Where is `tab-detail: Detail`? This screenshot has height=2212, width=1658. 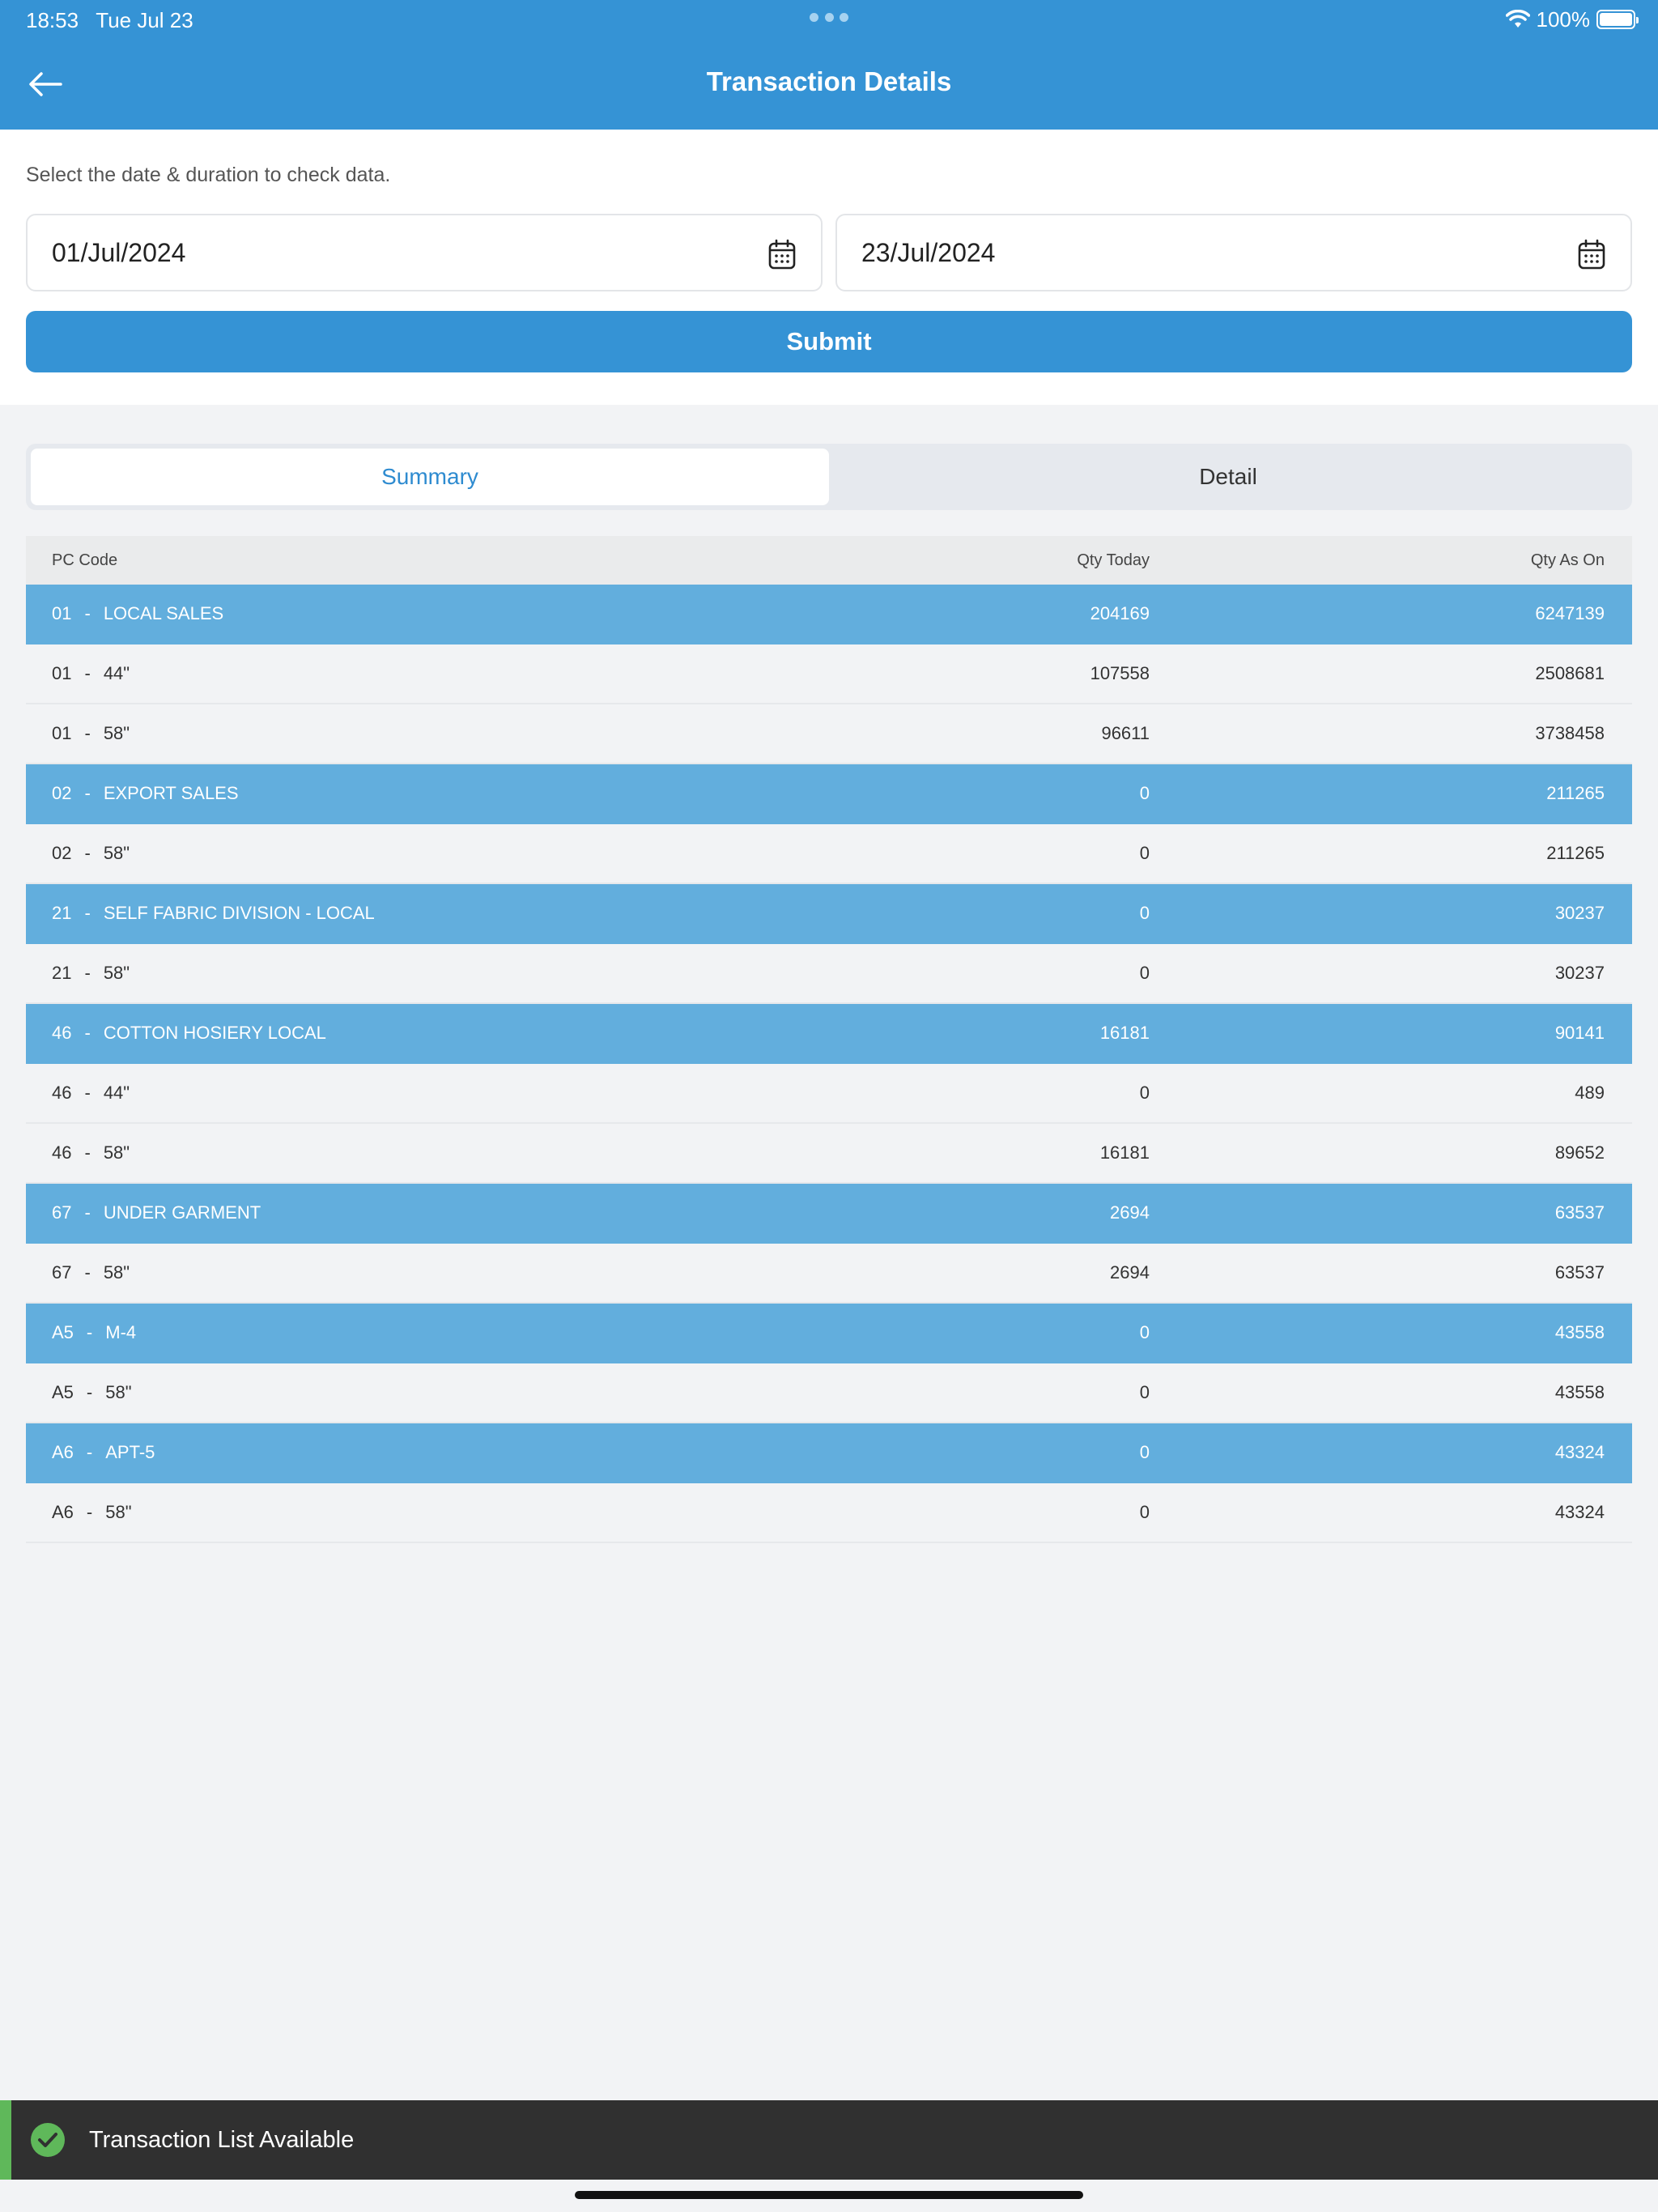
tab-detail: Detail is located at coordinates (1228, 477).